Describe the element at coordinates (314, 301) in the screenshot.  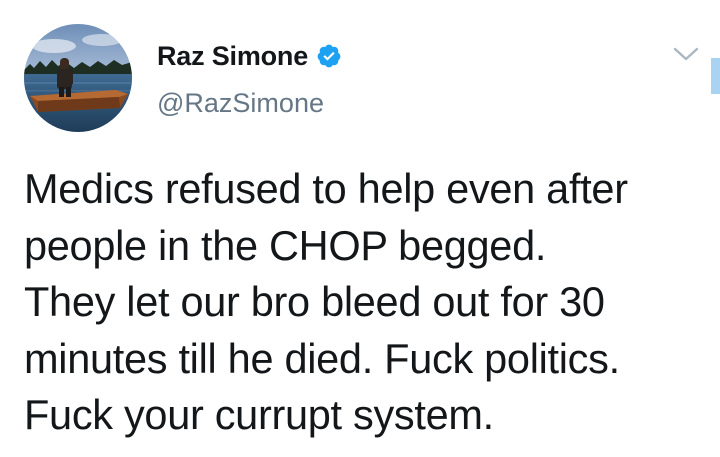
I see `tweet-text-line: They let our bro bleed out for 30` at that location.